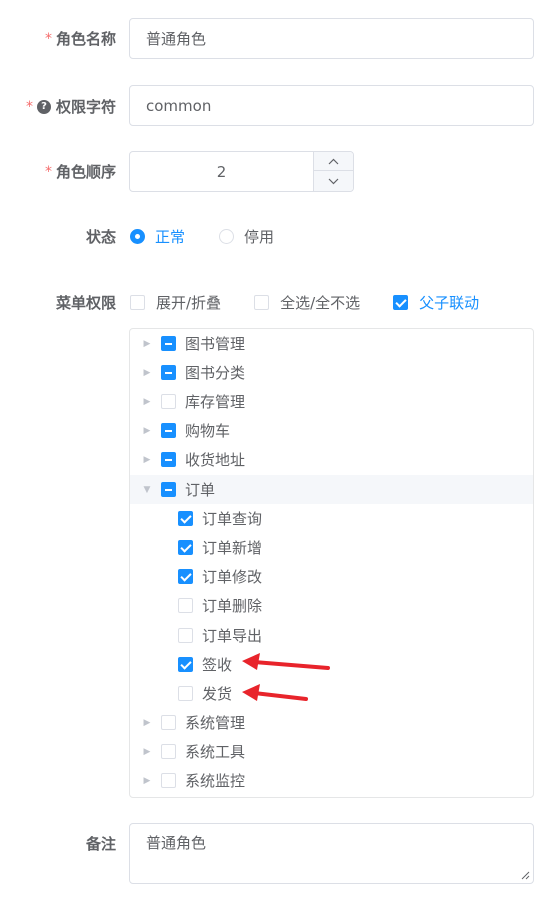 The height and width of the screenshot is (901, 555). What do you see at coordinates (331, 401) in the screenshot?
I see `tree-node: ▶ 库存管理` at bounding box center [331, 401].